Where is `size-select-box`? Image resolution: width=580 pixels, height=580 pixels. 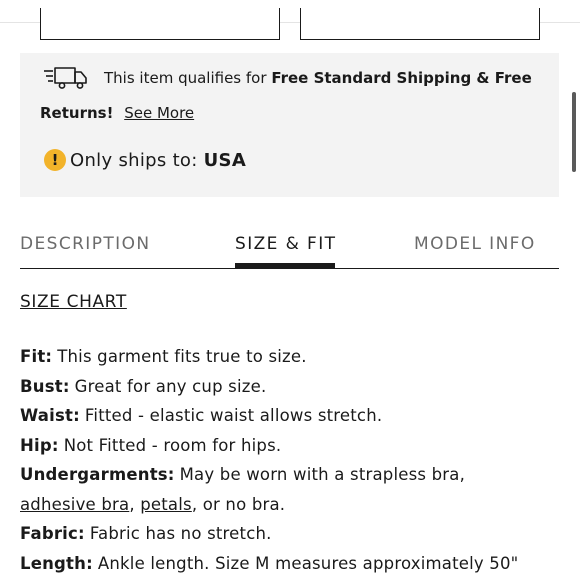 size-select-box is located at coordinates (160, 24).